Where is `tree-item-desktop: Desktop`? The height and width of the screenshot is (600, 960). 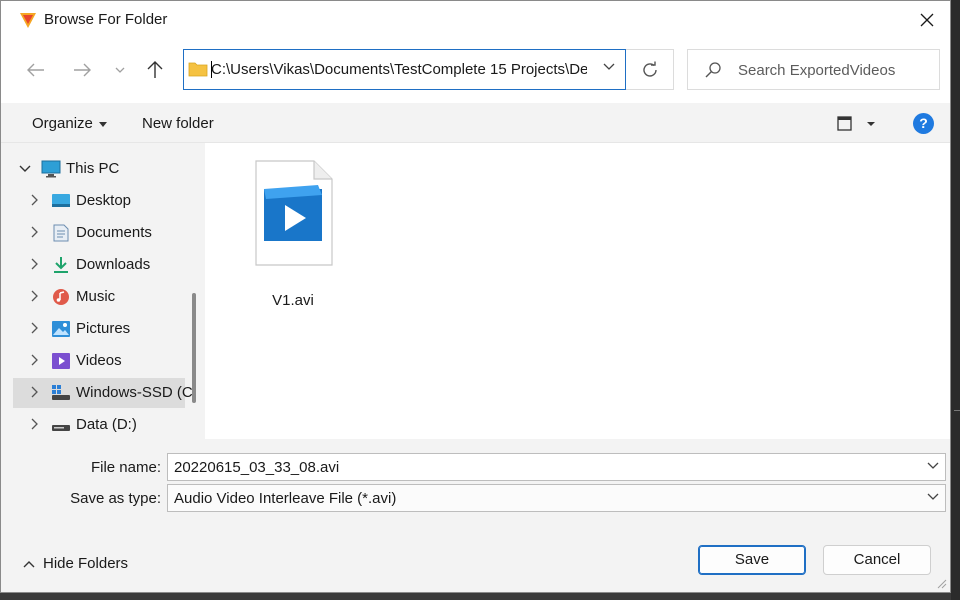
tree-item-desktop: Desktop is located at coordinates (94, 201).